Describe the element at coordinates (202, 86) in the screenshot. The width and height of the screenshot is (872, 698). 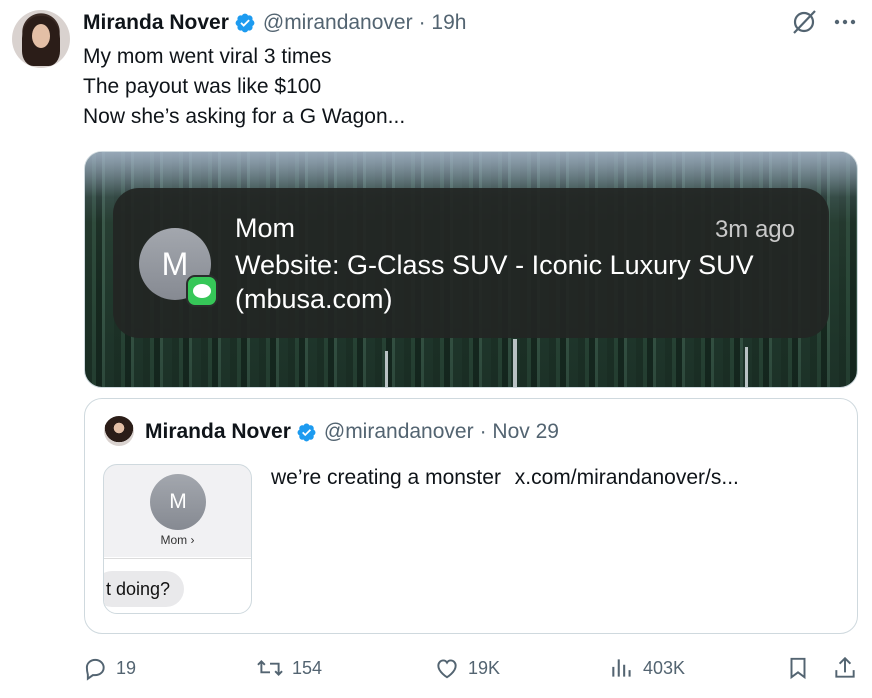
I see `tweet-line: The payout was like $100` at that location.